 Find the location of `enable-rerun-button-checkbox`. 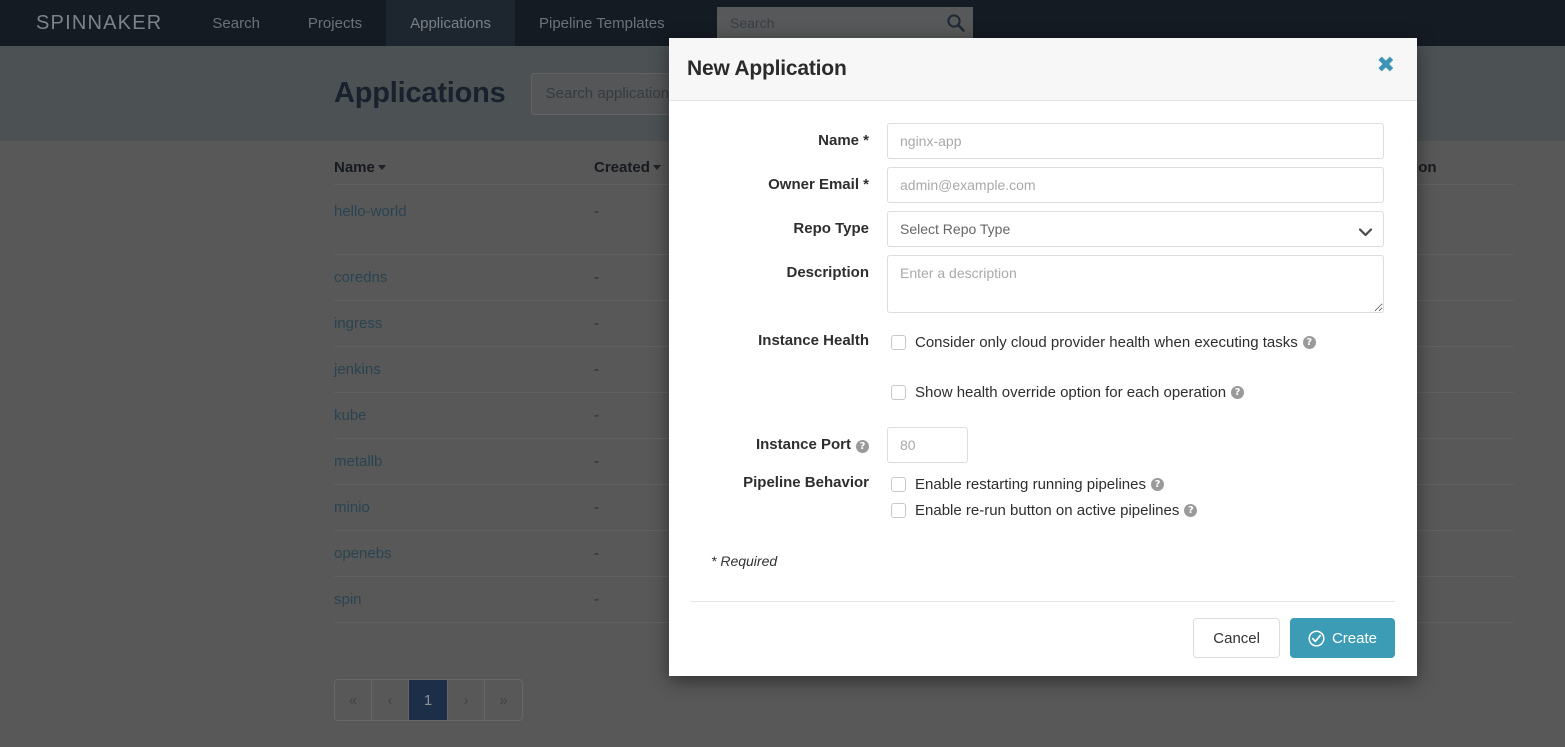

enable-rerun-button-checkbox is located at coordinates (898, 510).